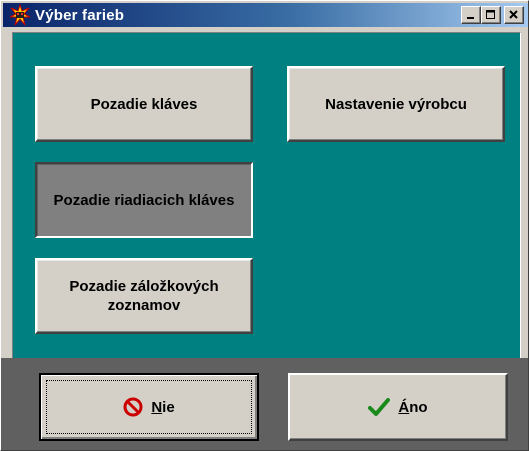 The height and width of the screenshot is (451, 529). Describe the element at coordinates (133, 407) in the screenshot. I see `no-entry-icon` at that location.